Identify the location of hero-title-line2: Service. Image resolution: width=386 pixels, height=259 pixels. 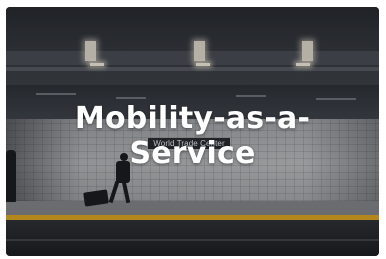
(192, 153).